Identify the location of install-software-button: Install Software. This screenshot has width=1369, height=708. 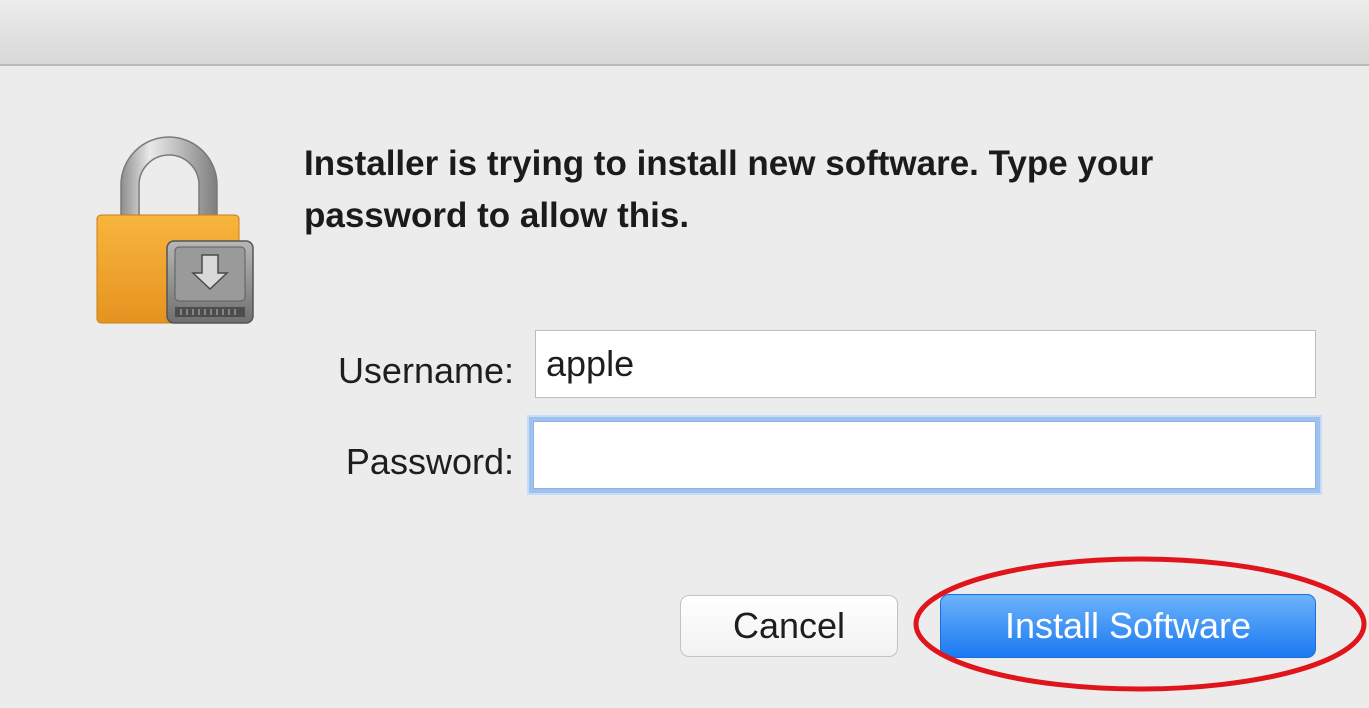
(1128, 626).